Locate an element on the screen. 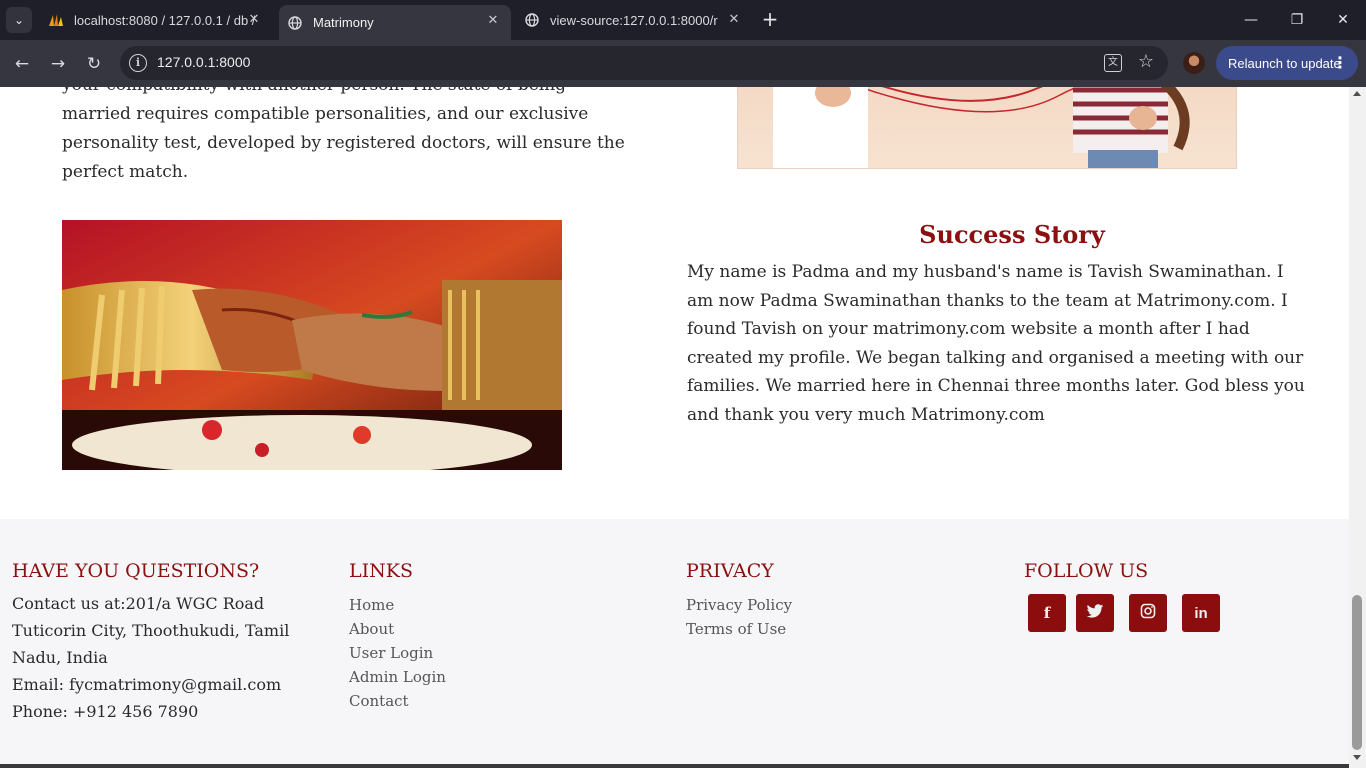  instagram-button is located at coordinates (1148, 613).